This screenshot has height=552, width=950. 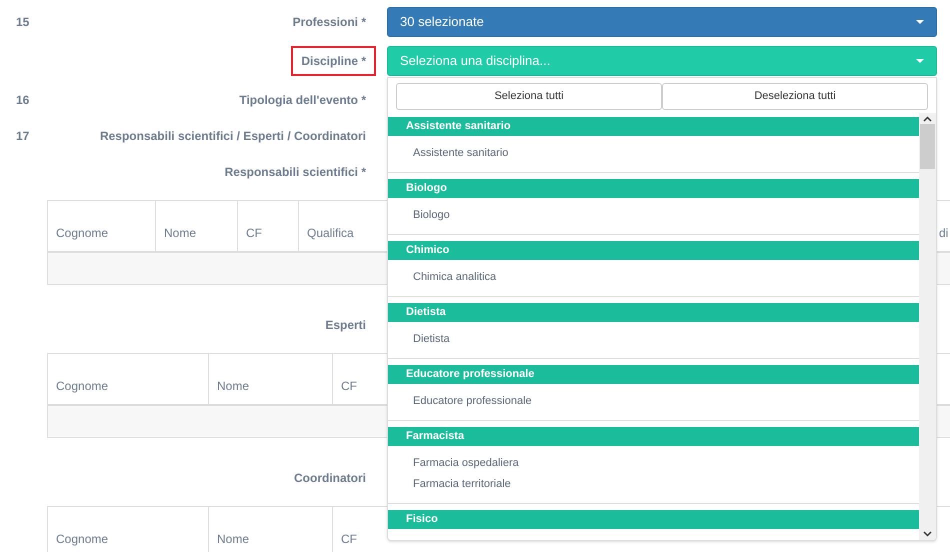 I want to click on option-item: Educatore professionale, so click(x=653, y=401).